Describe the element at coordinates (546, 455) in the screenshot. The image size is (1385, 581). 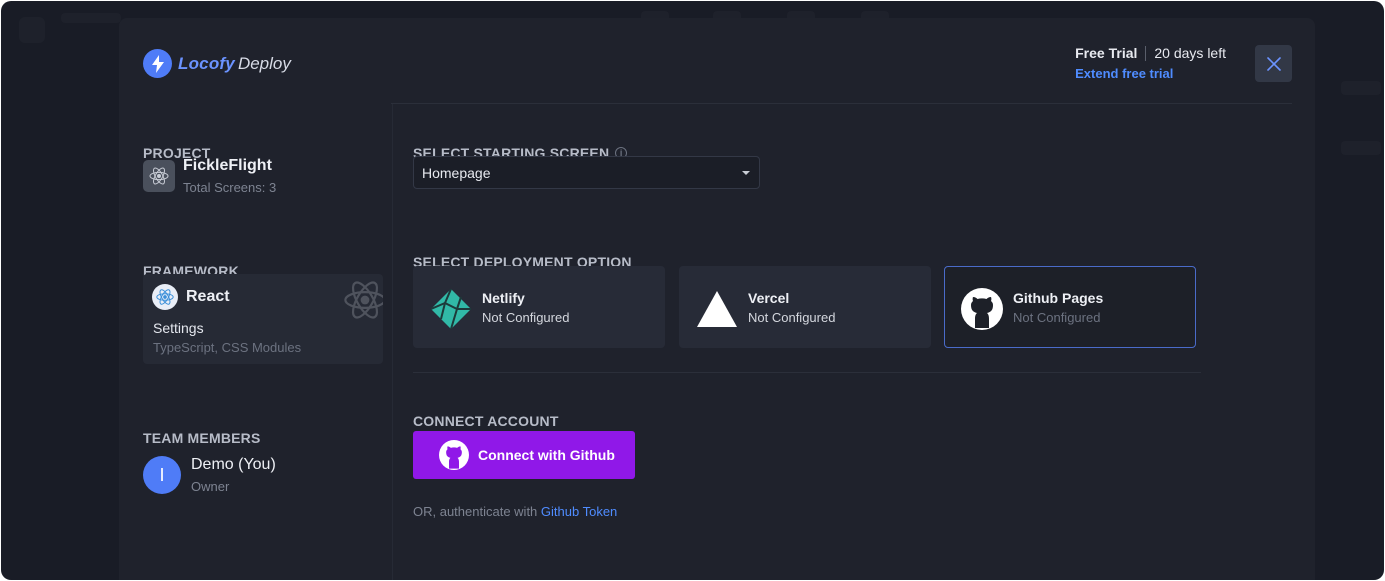
I see `connect-github-label: Connect with Github` at that location.